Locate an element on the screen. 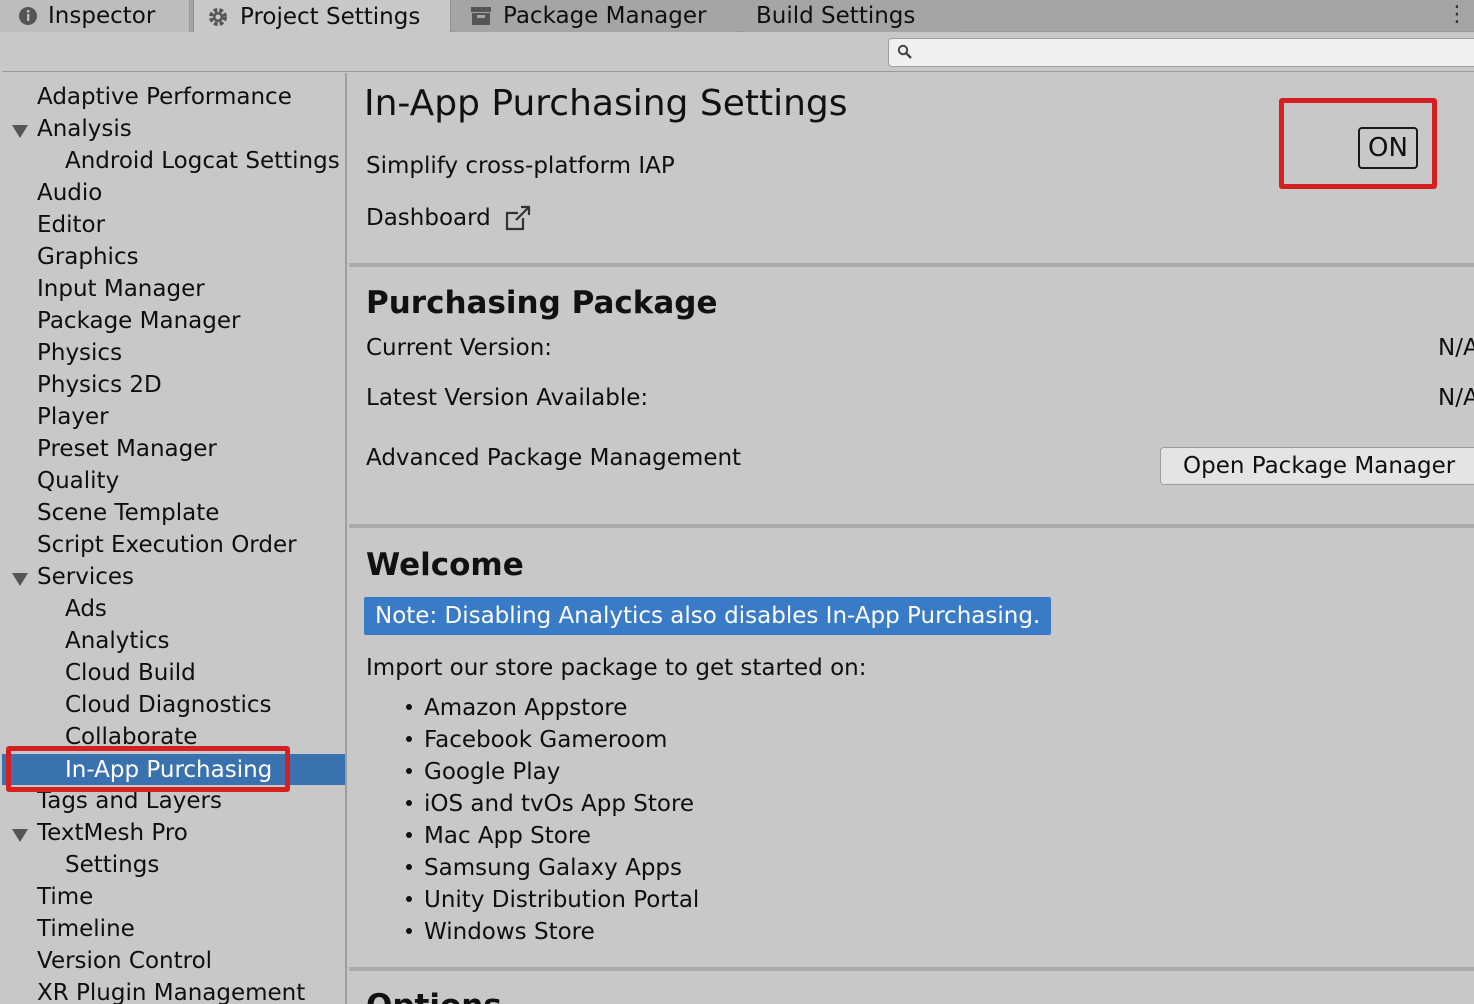  latest-version-value: N/A is located at coordinates (1456, 398).